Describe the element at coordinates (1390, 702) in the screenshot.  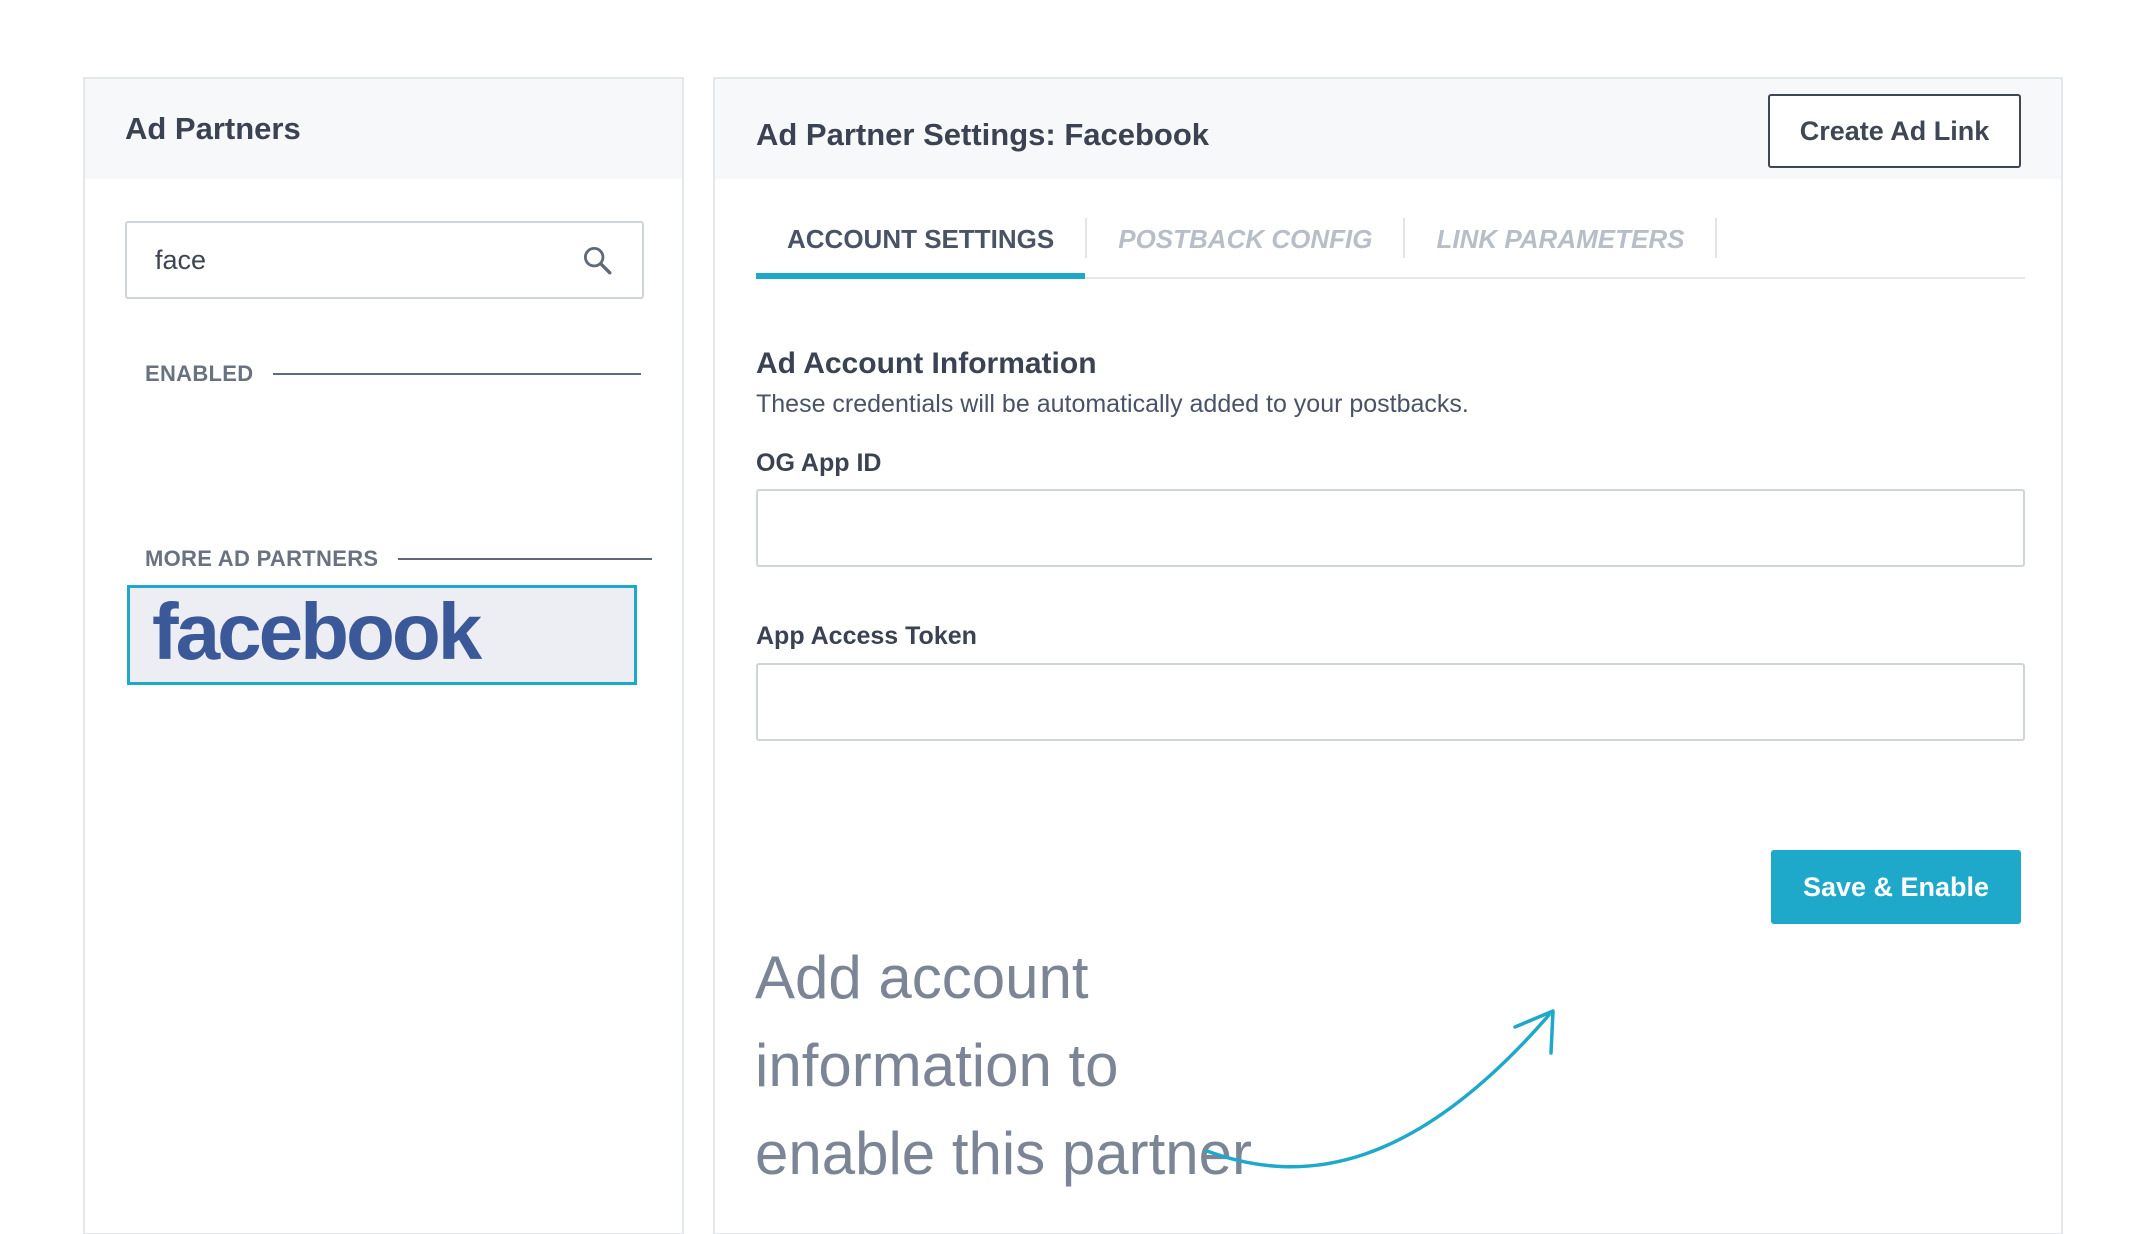
I see `app-access-token-input` at that location.